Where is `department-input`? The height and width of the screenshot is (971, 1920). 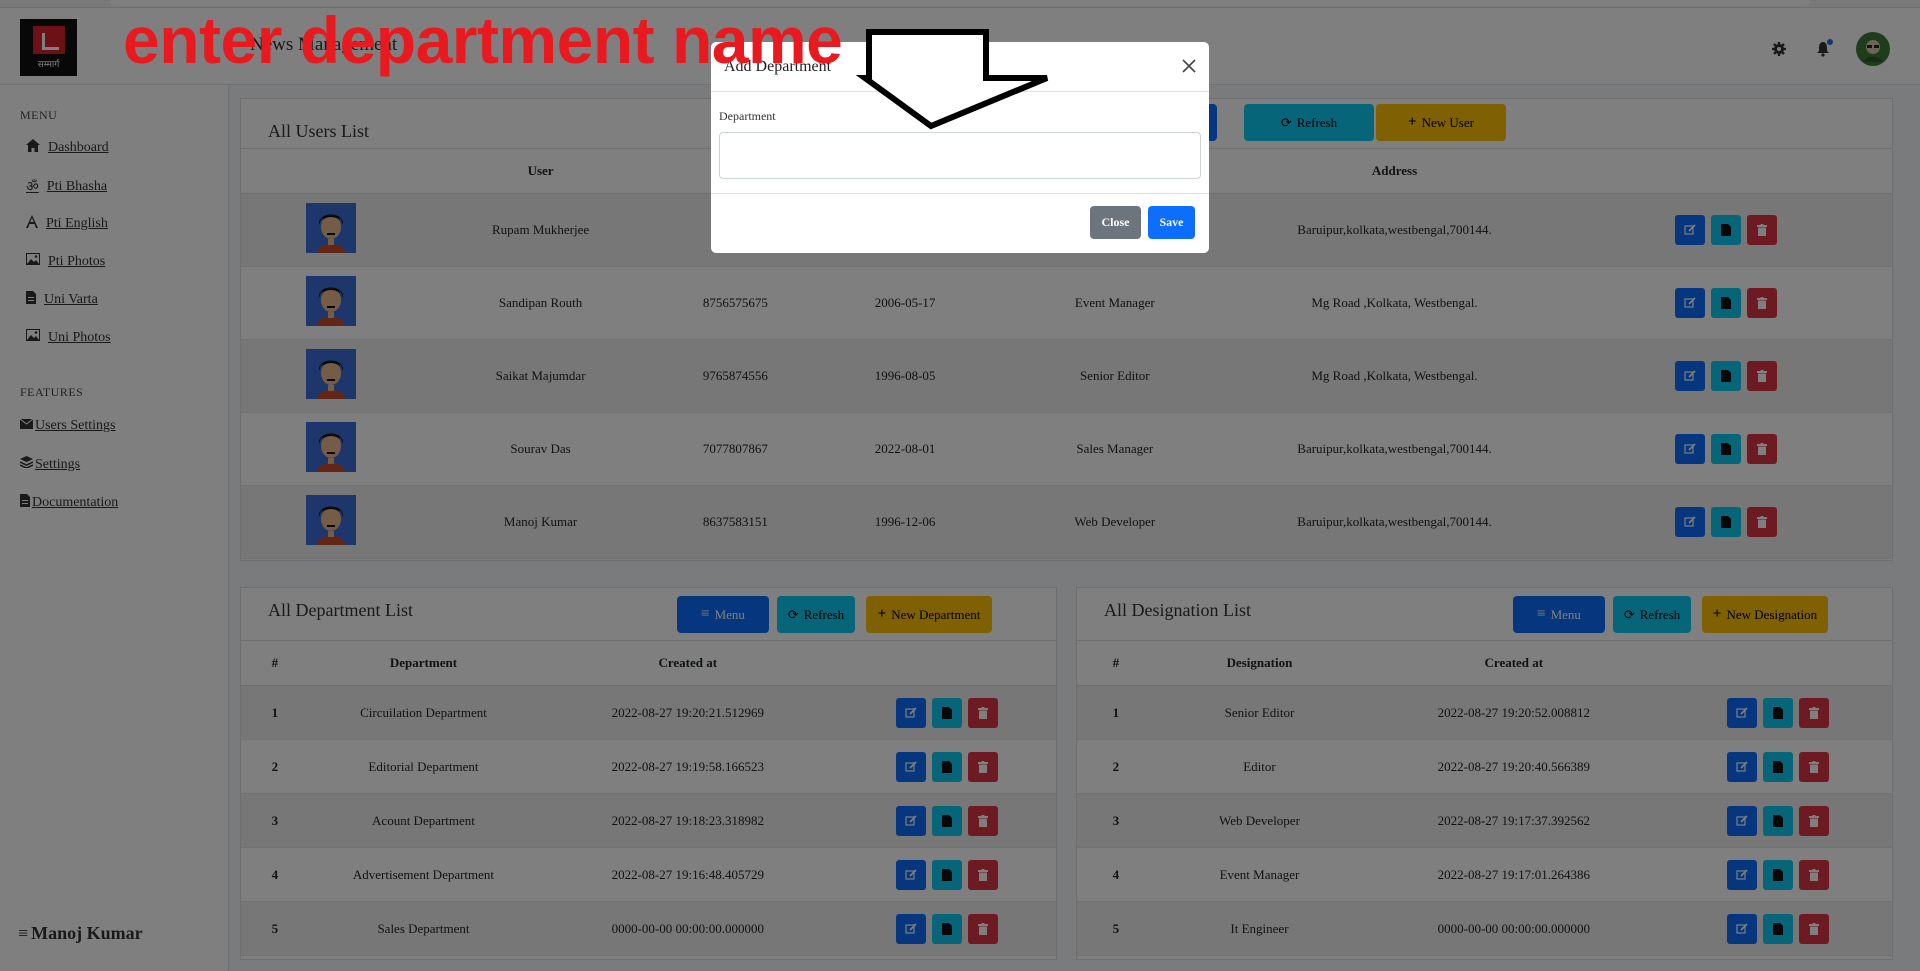
department-input is located at coordinates (960, 155).